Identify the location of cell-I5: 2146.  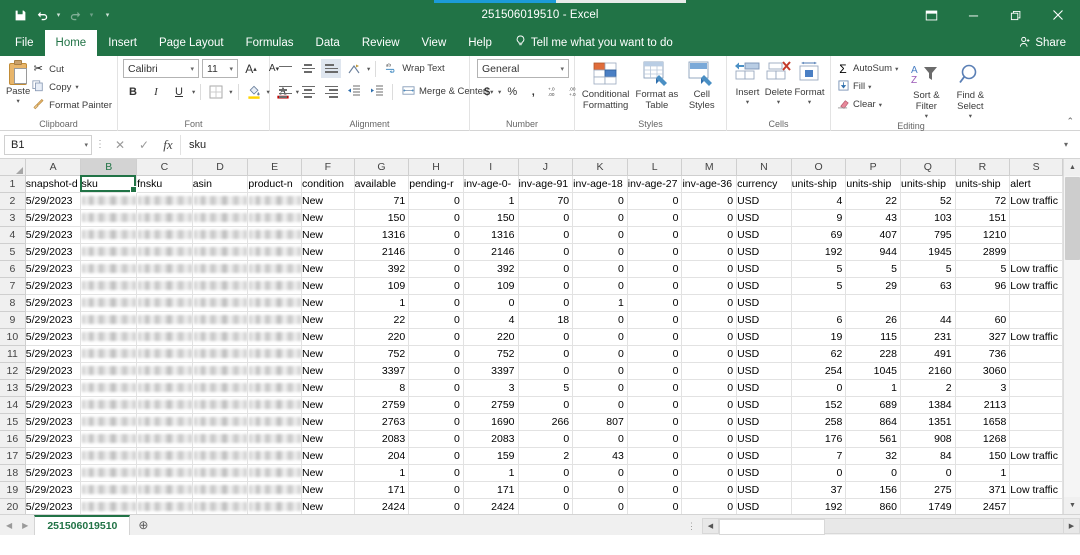
(491, 252).